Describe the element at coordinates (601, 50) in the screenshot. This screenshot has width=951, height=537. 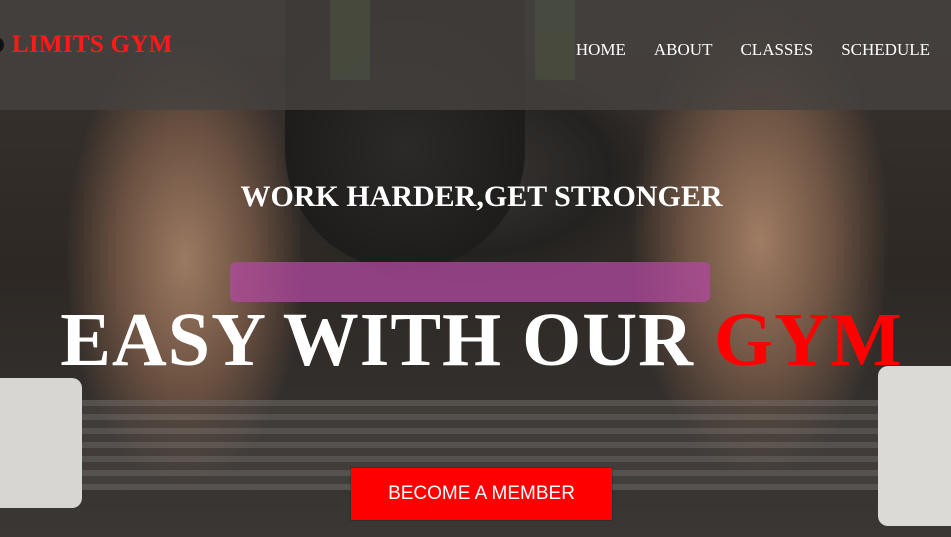
I see `nav-home: HOME` at that location.